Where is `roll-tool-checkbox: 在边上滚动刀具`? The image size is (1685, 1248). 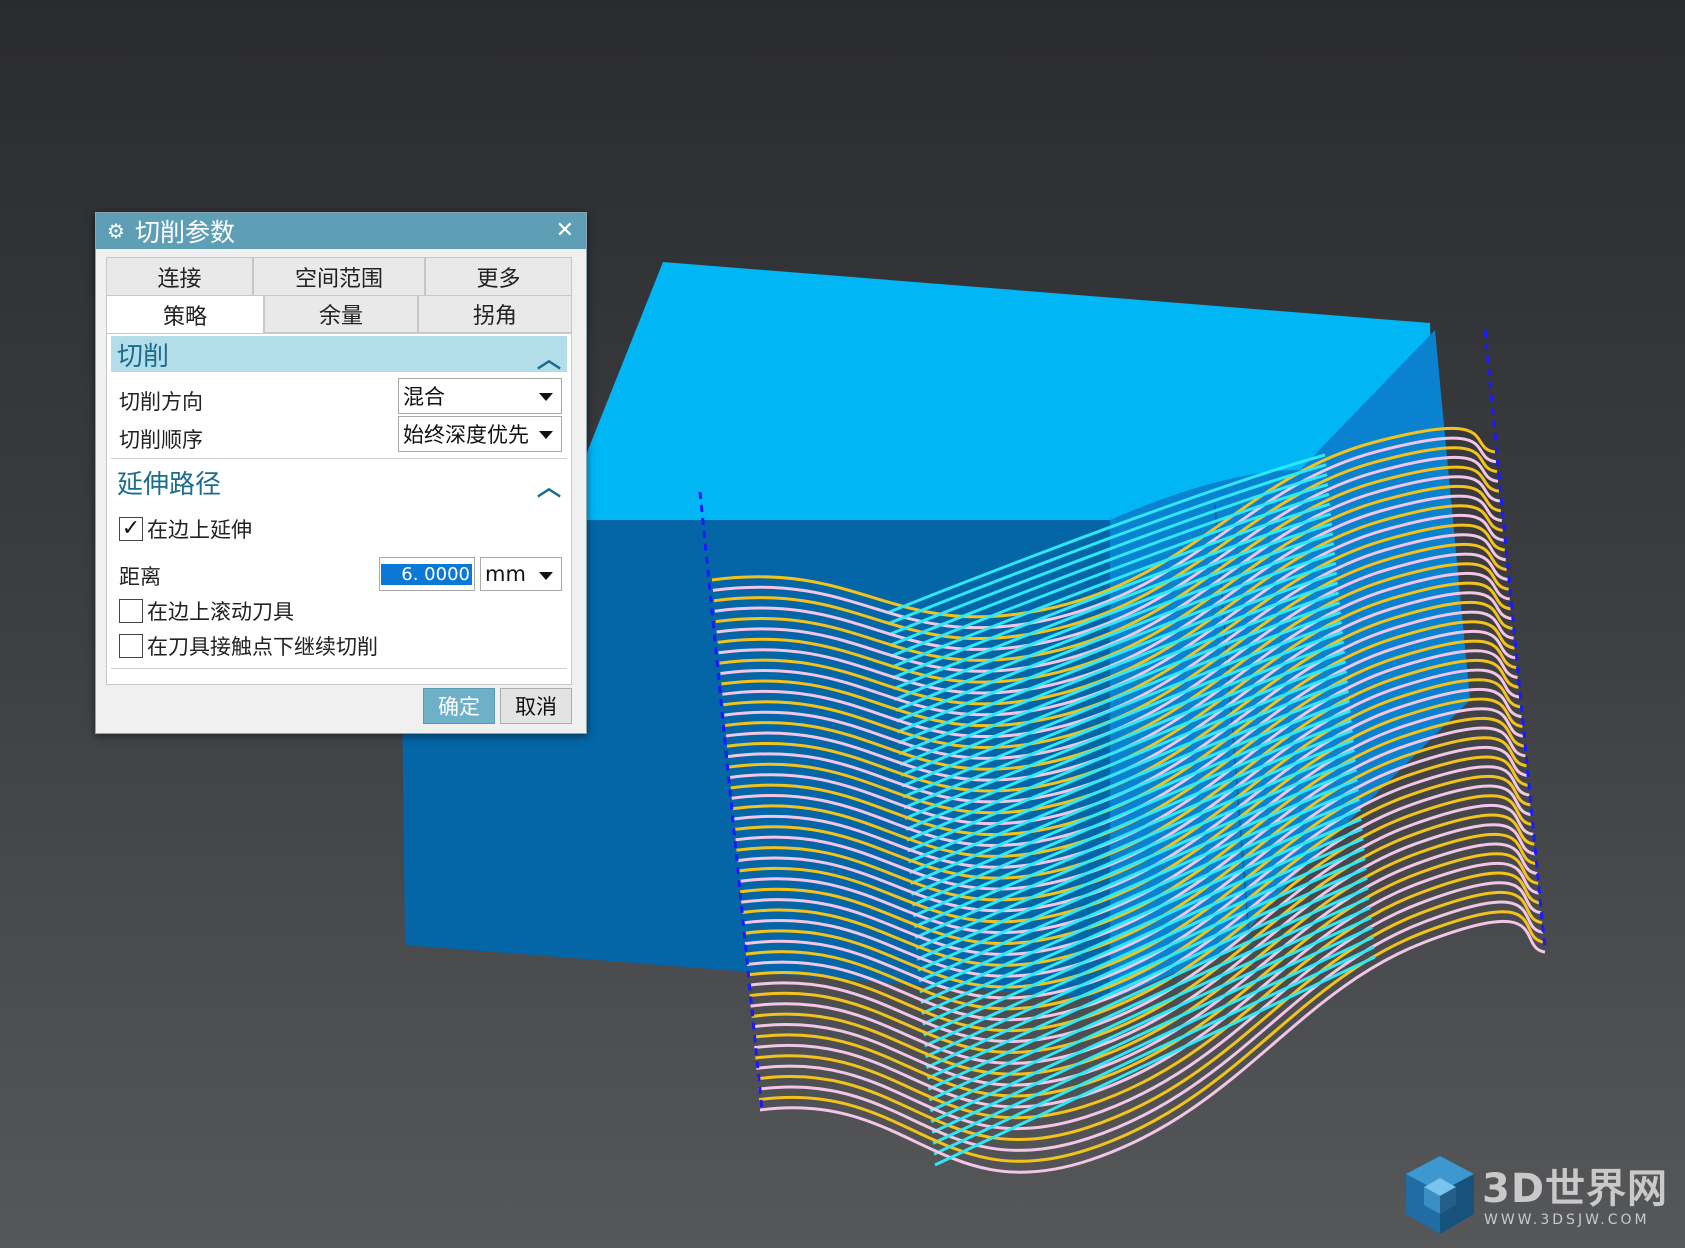 roll-tool-checkbox: 在边上滚动刀具 is located at coordinates (206, 611).